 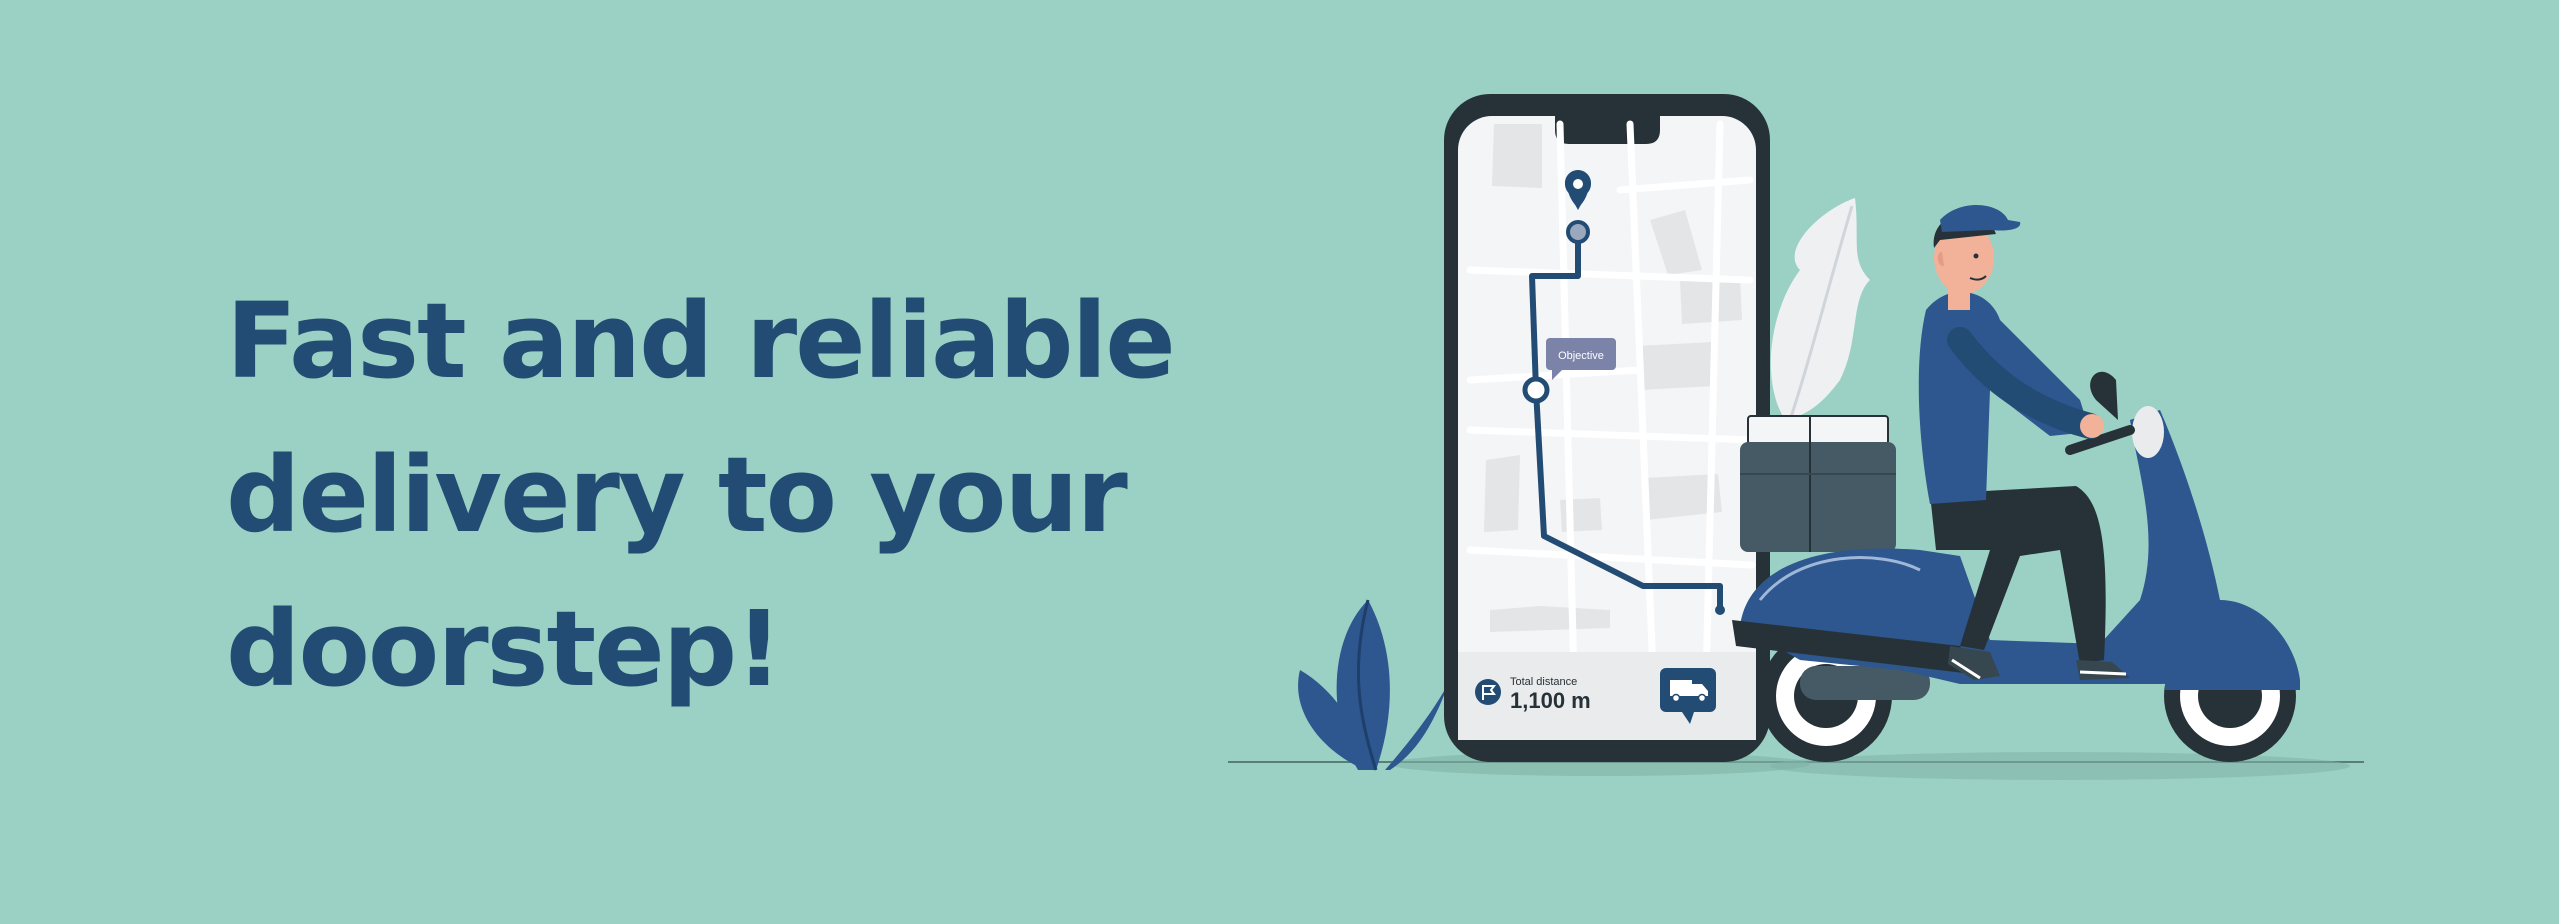 I want to click on rider-head, so click(x=1977, y=249).